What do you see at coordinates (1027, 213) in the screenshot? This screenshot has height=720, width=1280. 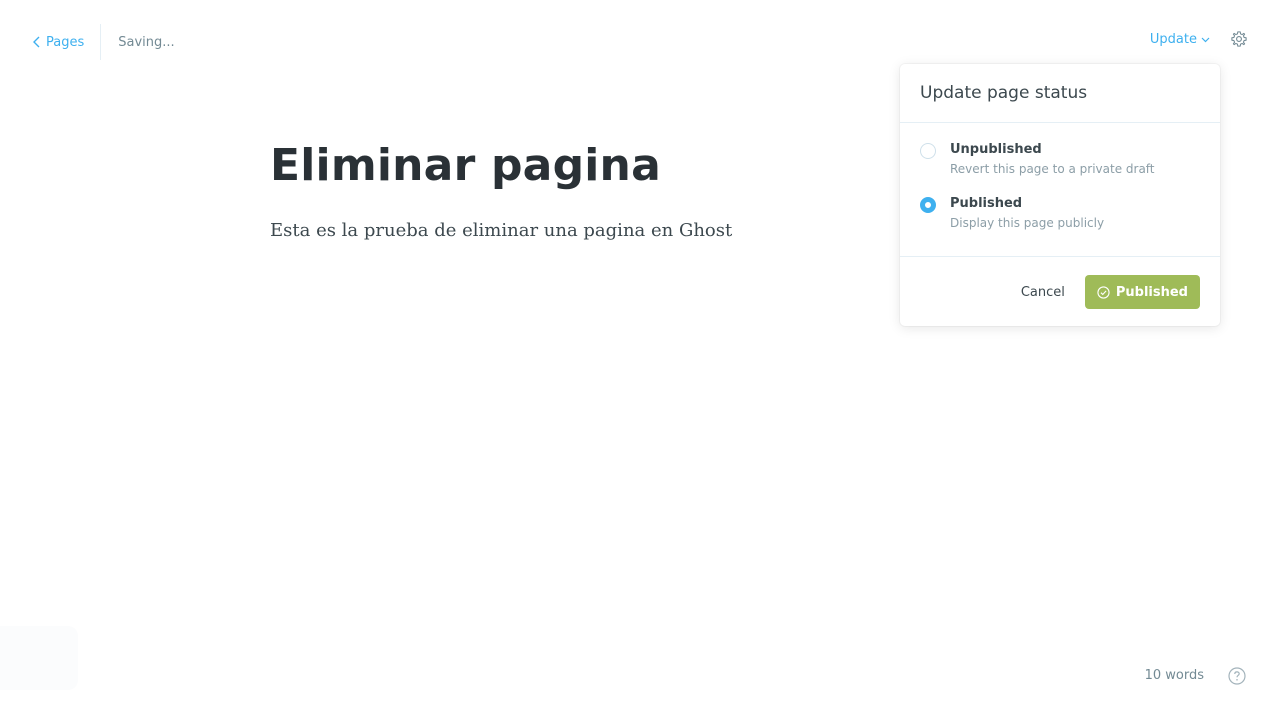 I see `option-published-text: Published Display this page publicly` at bounding box center [1027, 213].